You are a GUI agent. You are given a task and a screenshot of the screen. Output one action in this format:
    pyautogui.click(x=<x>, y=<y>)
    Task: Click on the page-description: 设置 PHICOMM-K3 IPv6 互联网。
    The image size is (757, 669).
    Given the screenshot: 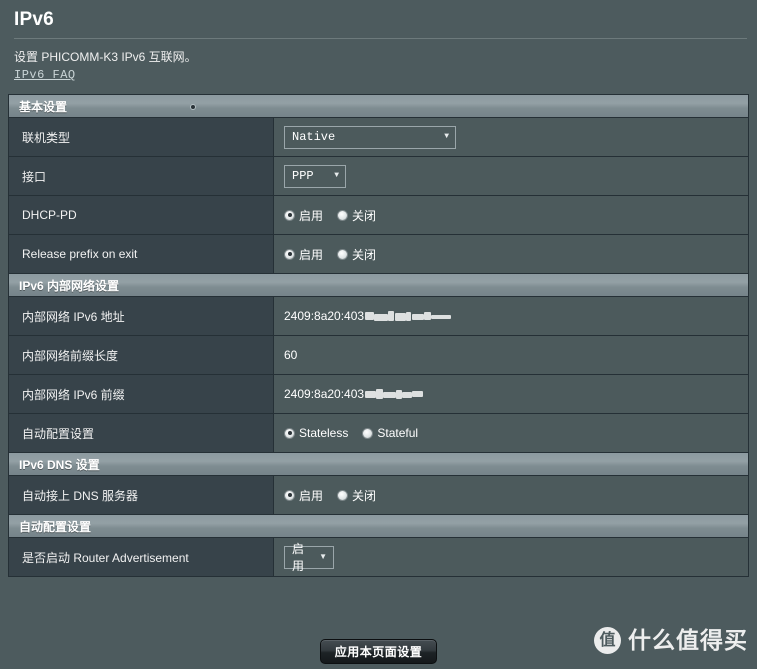 What is the action you would take?
    pyautogui.click(x=105, y=57)
    